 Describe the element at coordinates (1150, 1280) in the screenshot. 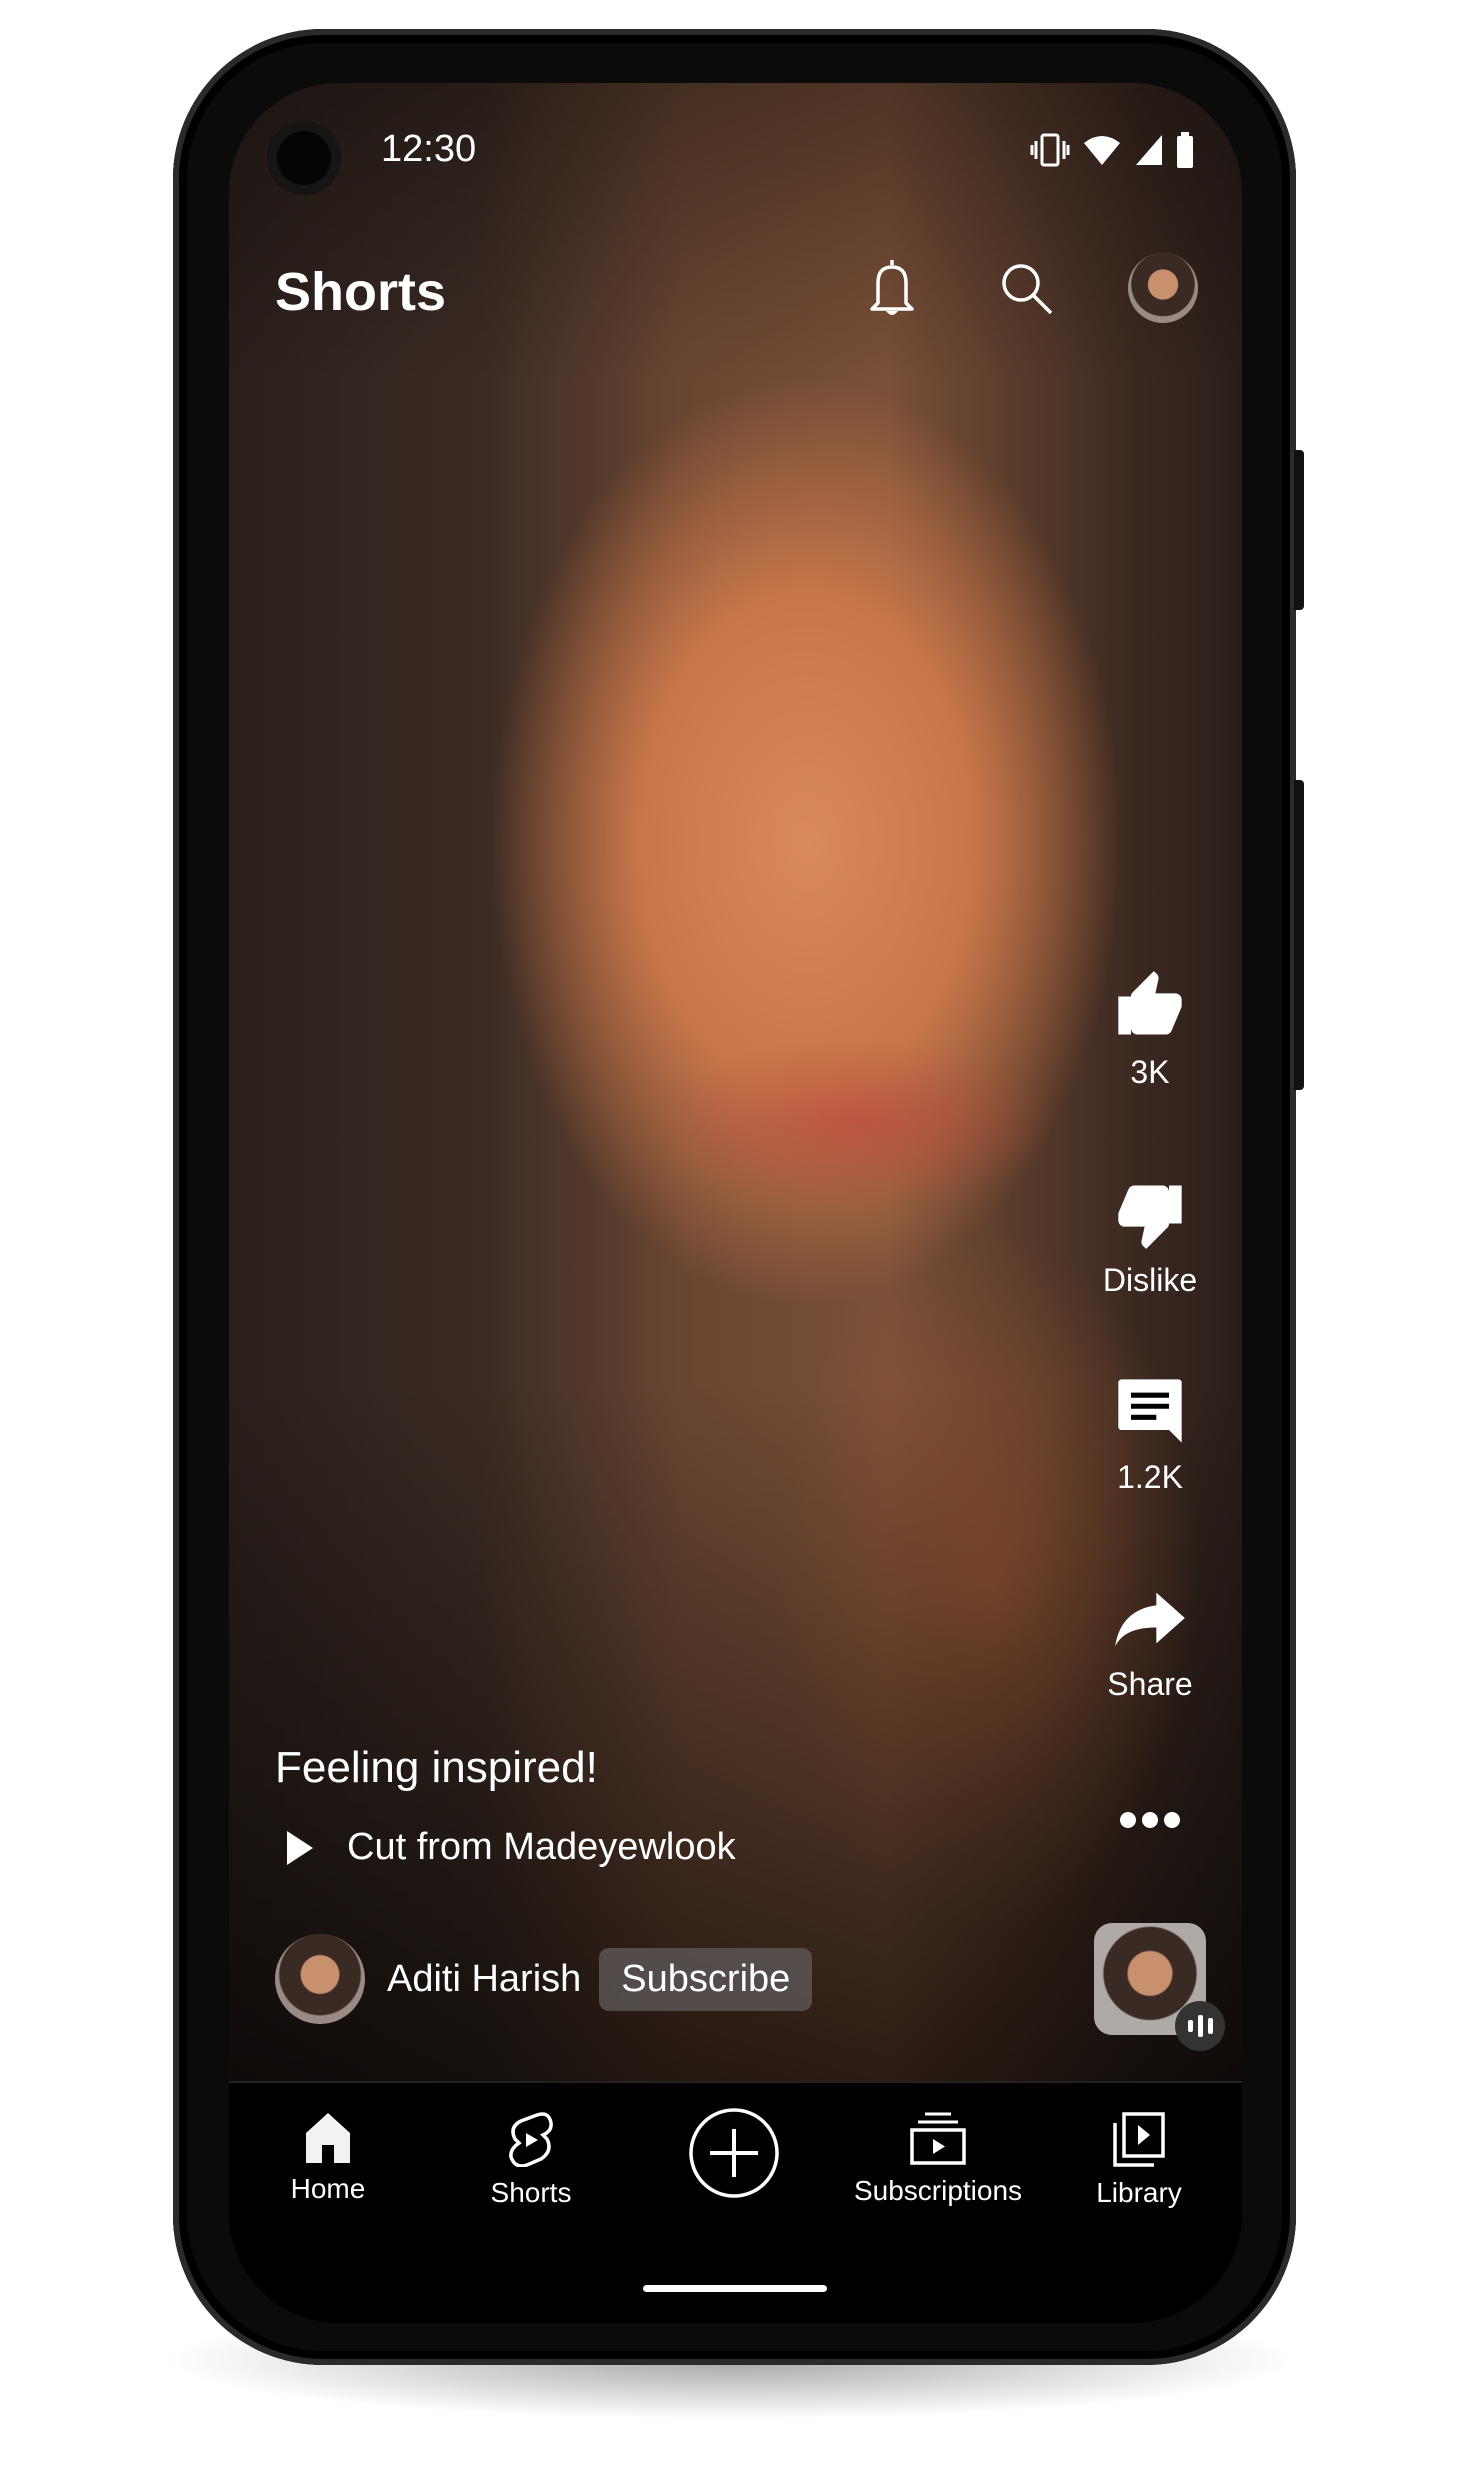

I see `dislike-label: Dislike` at that location.